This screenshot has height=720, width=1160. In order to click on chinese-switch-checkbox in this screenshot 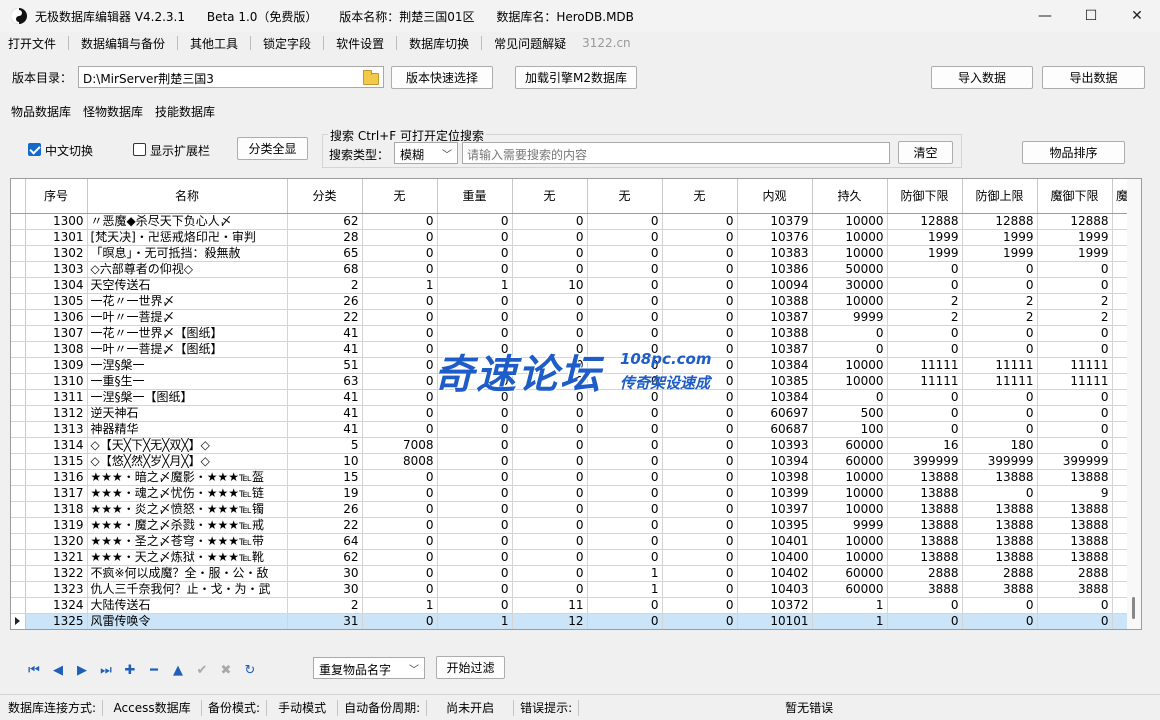, I will do `click(34, 149)`.